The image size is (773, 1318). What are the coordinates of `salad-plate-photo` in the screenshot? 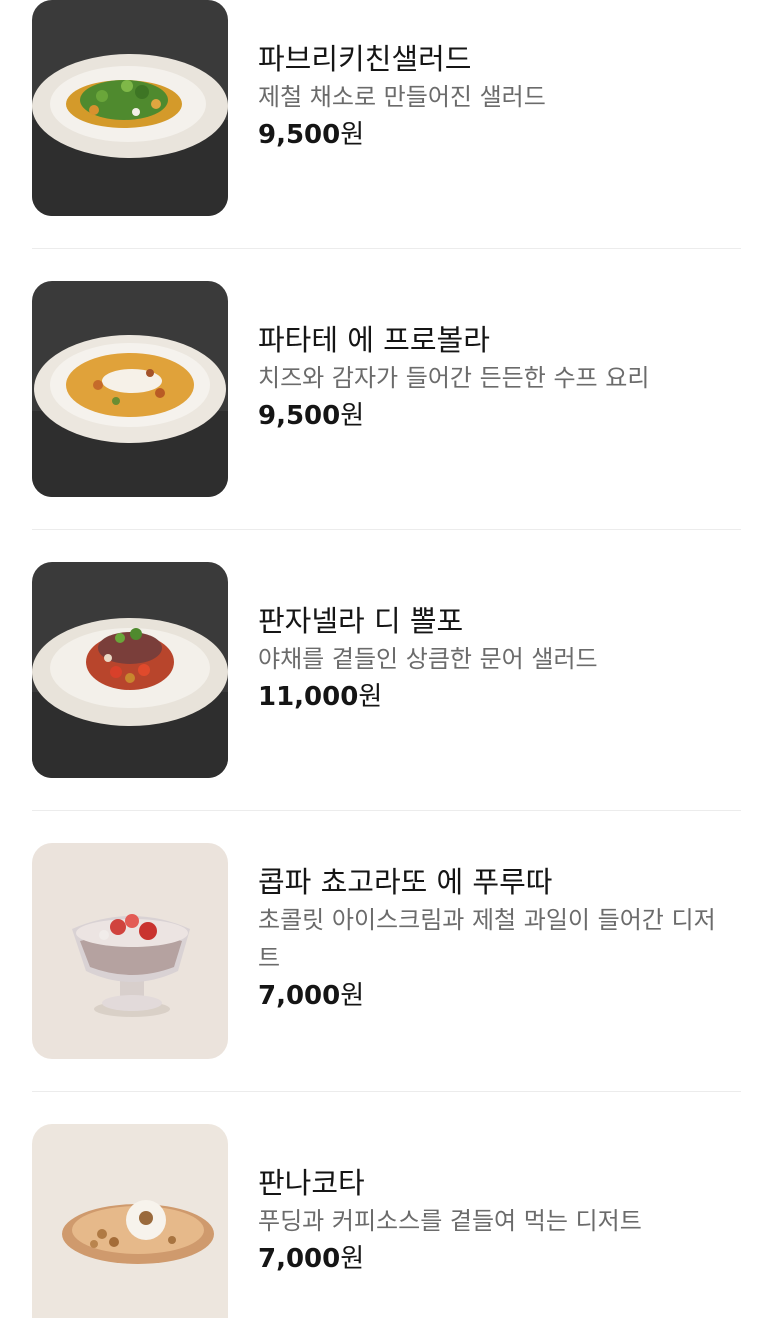 It's located at (130, 108).